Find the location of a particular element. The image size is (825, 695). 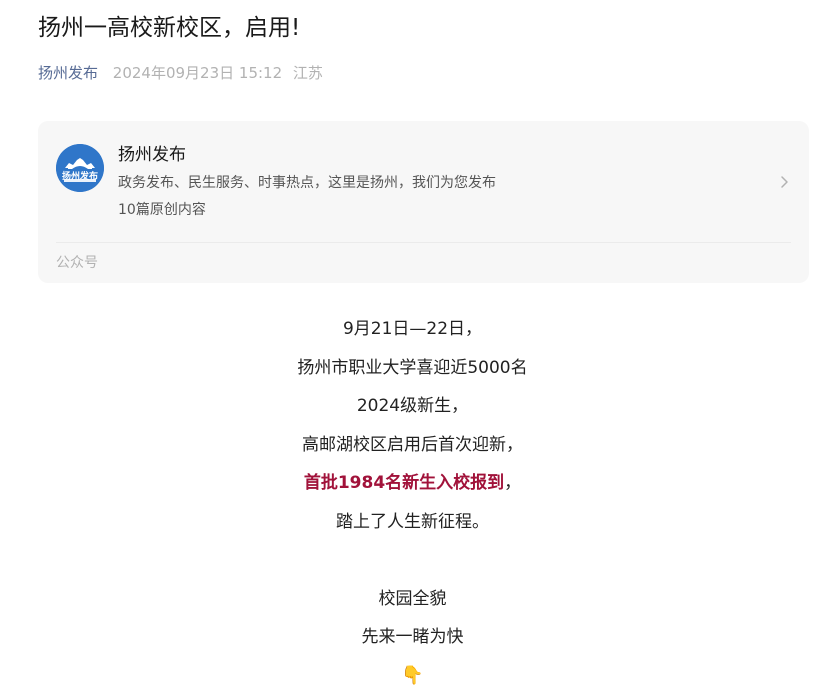

body-line: 9月21日—22日， is located at coordinates (412, 329).